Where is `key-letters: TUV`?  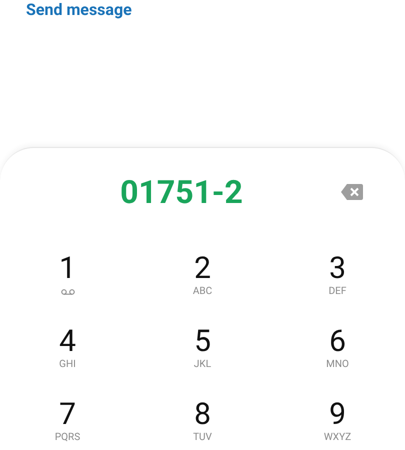 key-letters: TUV is located at coordinates (202, 437).